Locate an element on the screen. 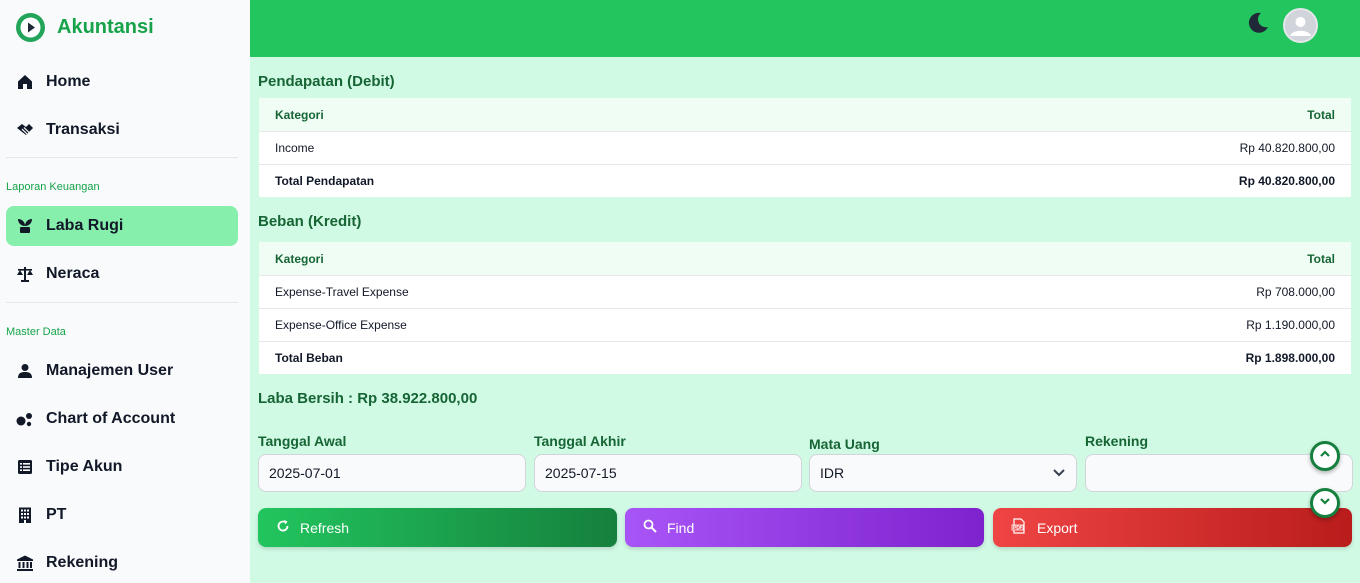  nav-label: Neraca is located at coordinates (73, 273).